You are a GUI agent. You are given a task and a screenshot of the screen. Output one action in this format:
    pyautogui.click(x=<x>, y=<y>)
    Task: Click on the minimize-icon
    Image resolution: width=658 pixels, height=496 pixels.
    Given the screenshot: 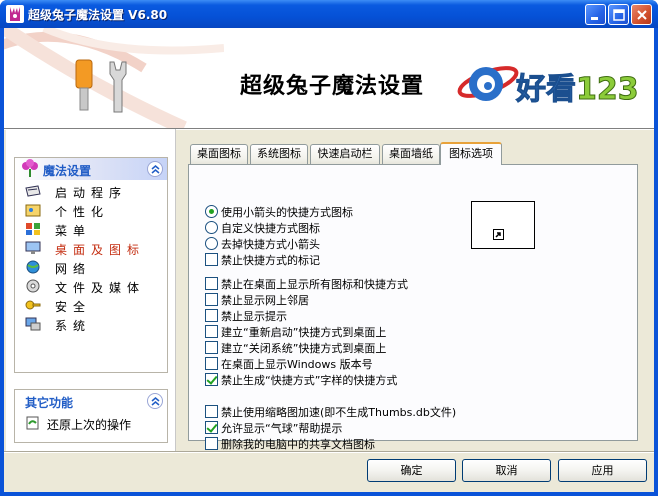 What is the action you would take?
    pyautogui.click(x=594, y=18)
    